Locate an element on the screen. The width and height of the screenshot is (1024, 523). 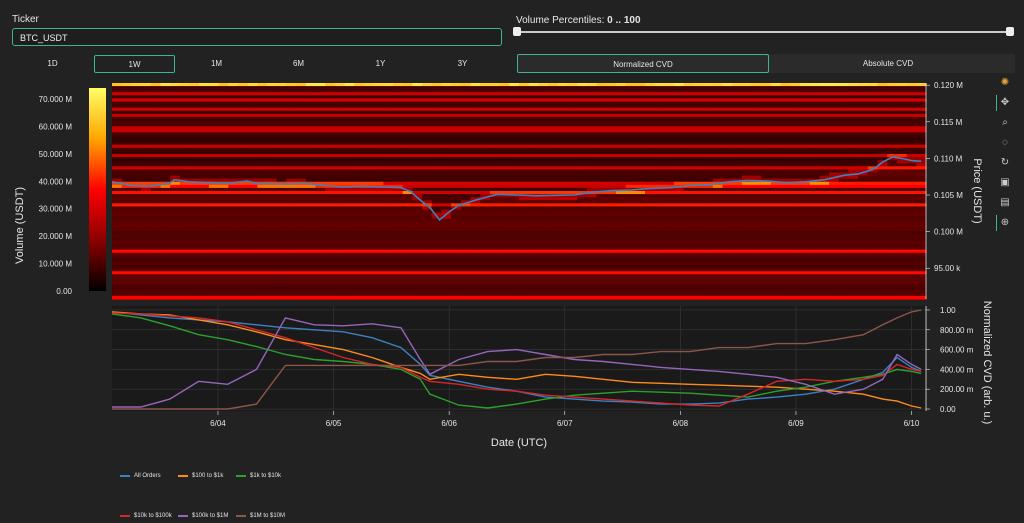
colorbar-tick-label: 70.000 M is located at coordinates (56, 99).